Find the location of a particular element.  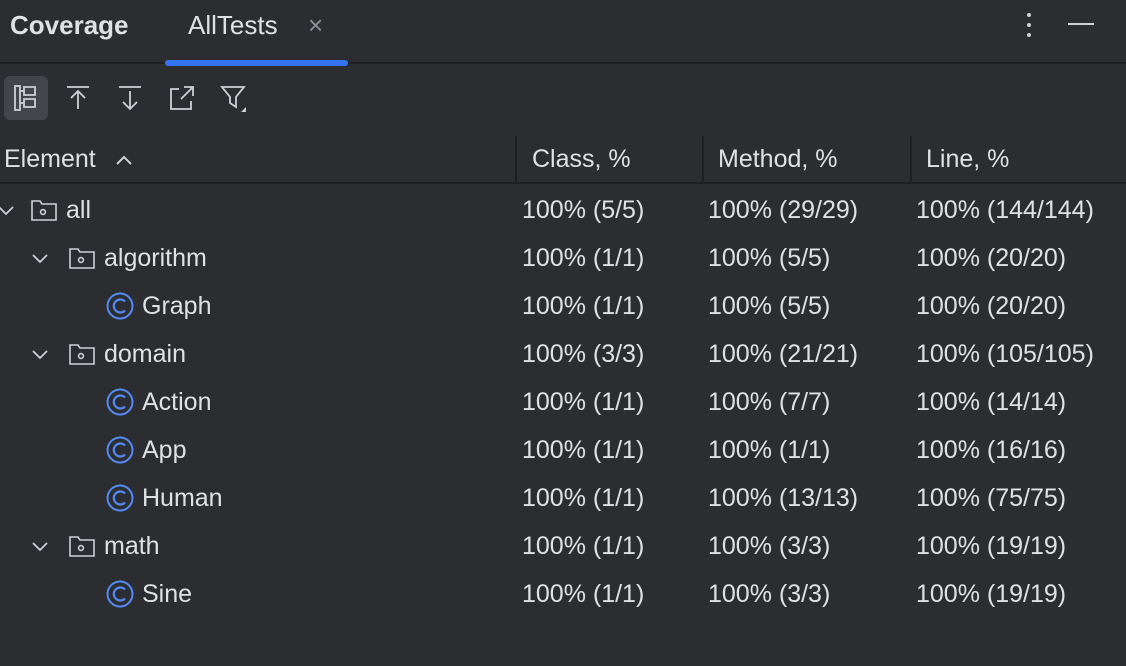

tree-row-math: math 100% (1/1) 100% (3/3) 100% (19/19) is located at coordinates (563, 546).